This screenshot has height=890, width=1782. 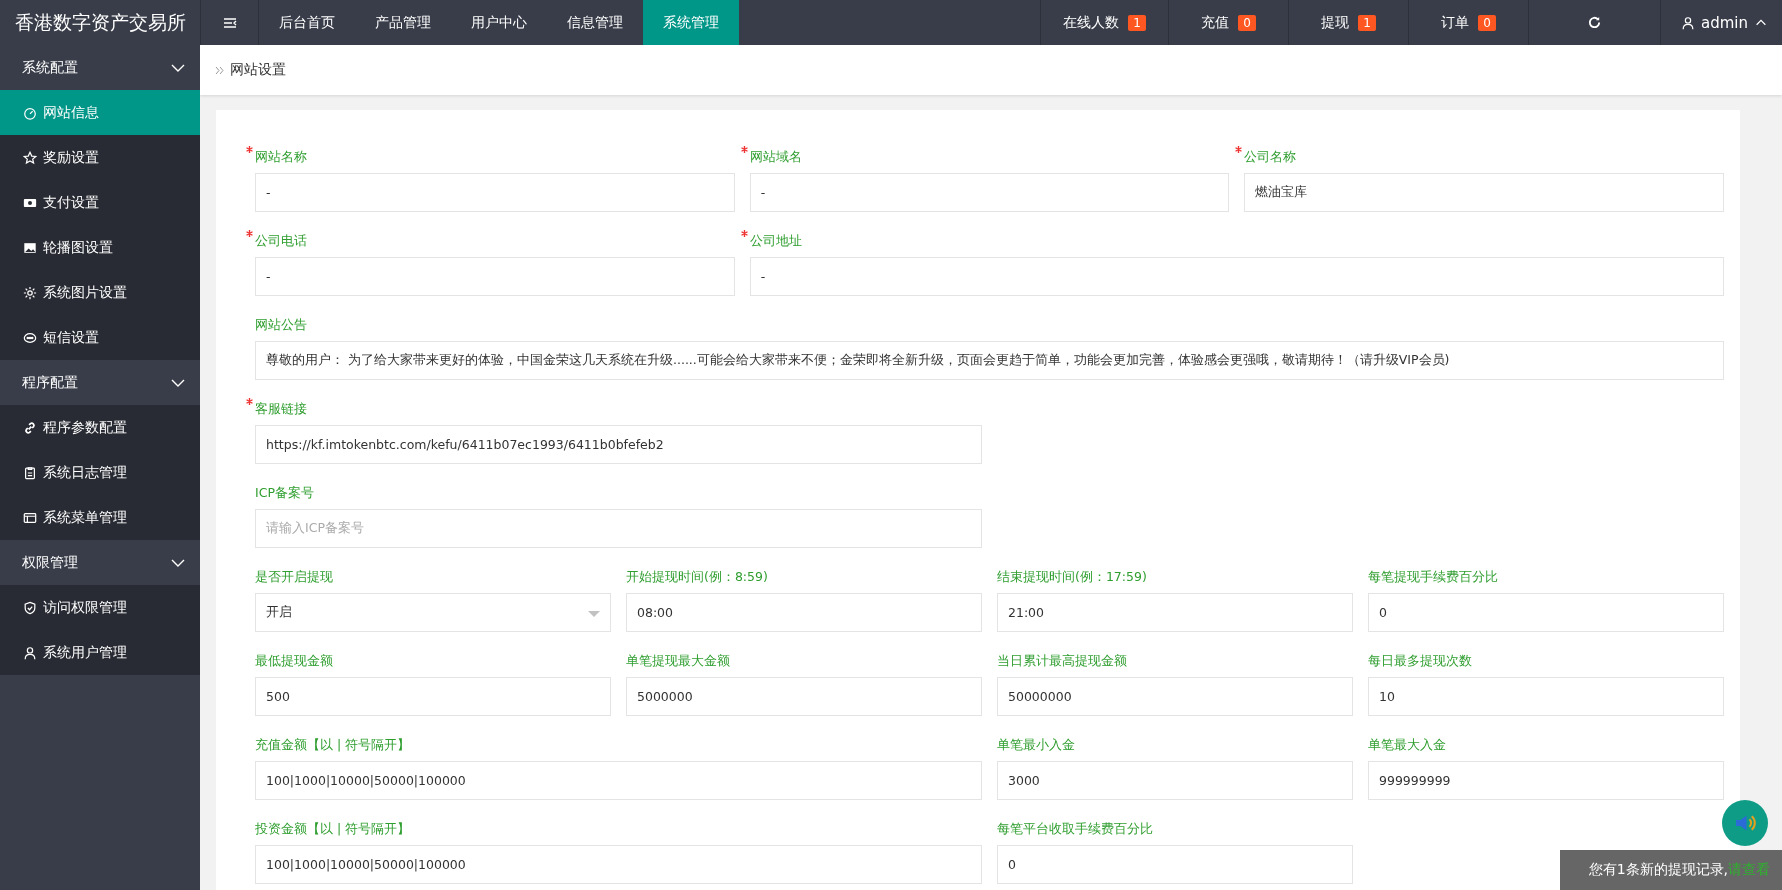 I want to click on menu-item: 系统菜单管理, so click(x=100, y=517).